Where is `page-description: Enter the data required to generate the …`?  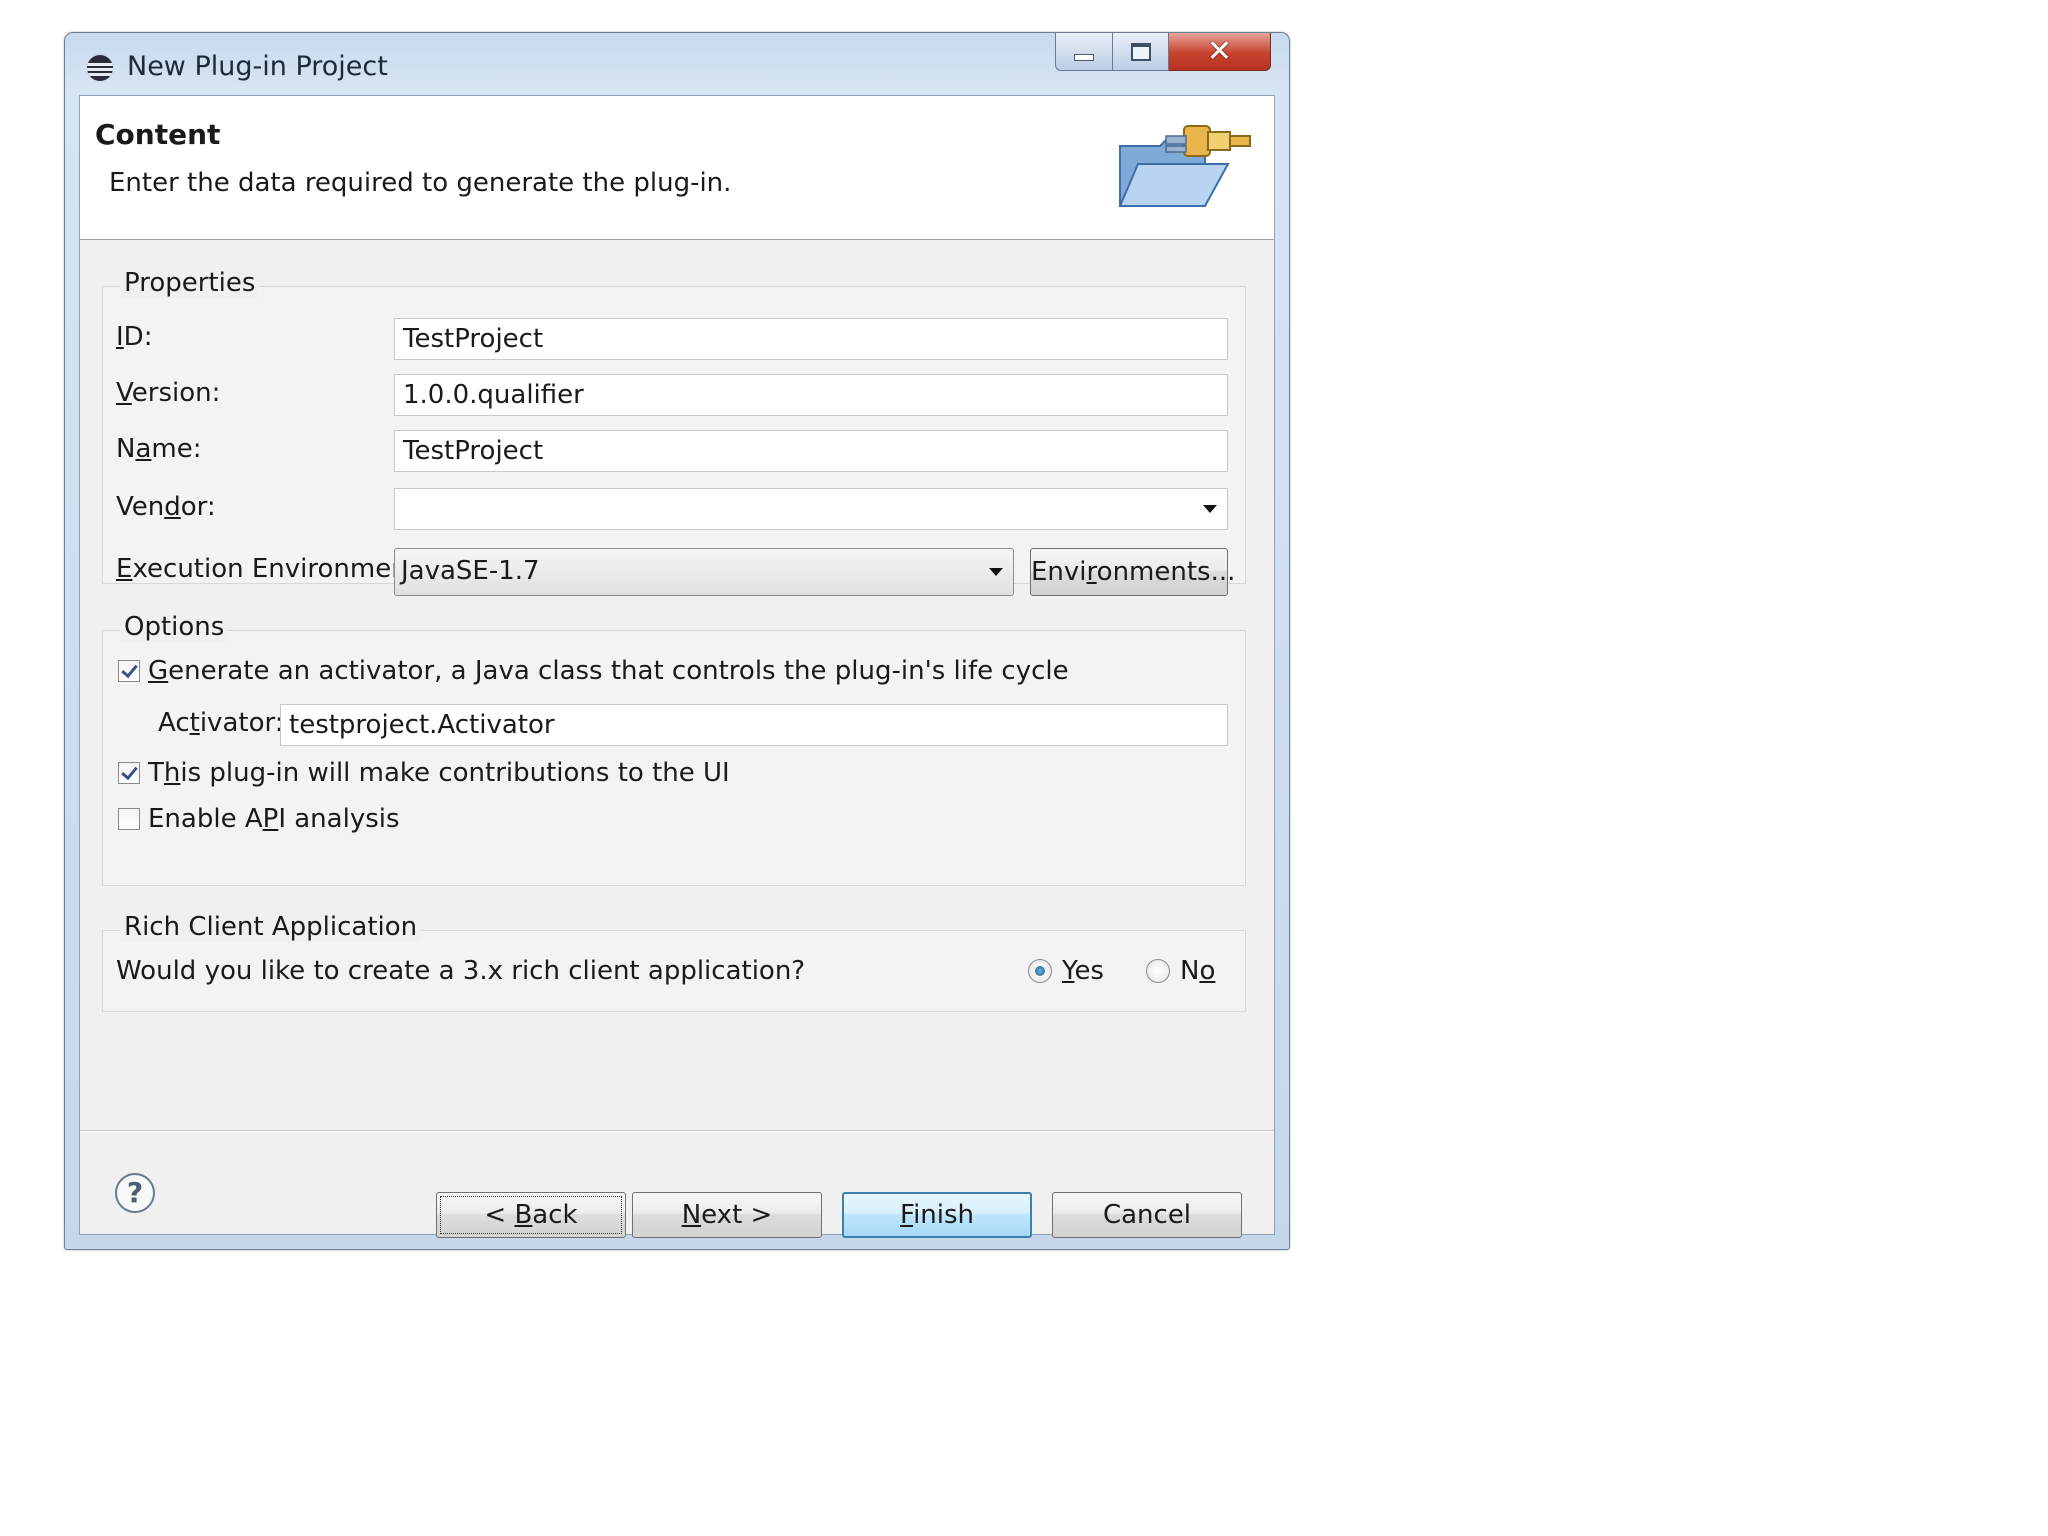 page-description: Enter the data required to generate the … is located at coordinates (420, 183).